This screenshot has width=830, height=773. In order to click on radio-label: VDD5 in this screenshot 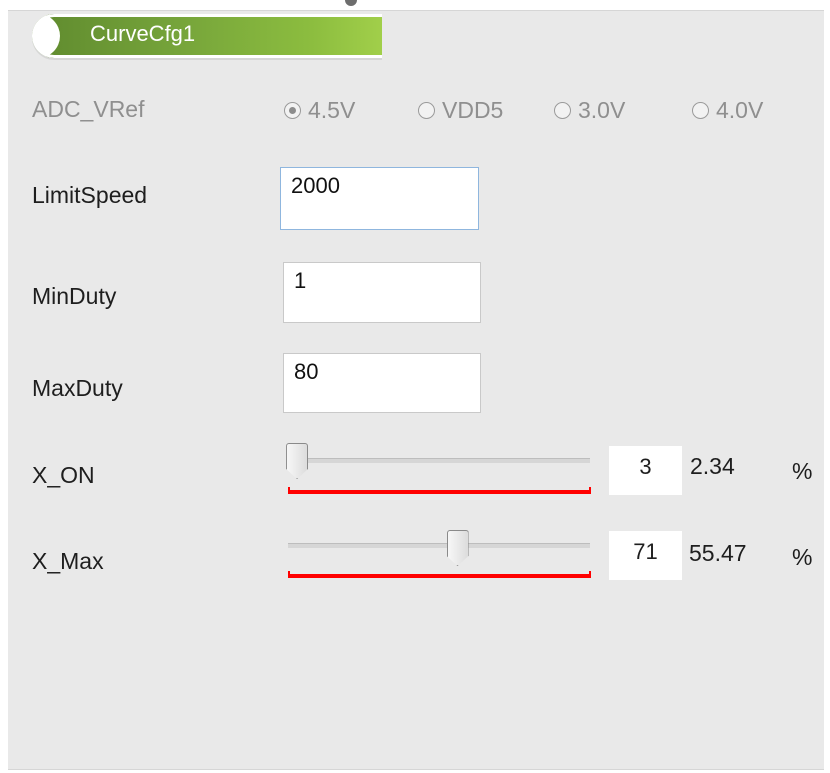, I will do `click(473, 110)`.